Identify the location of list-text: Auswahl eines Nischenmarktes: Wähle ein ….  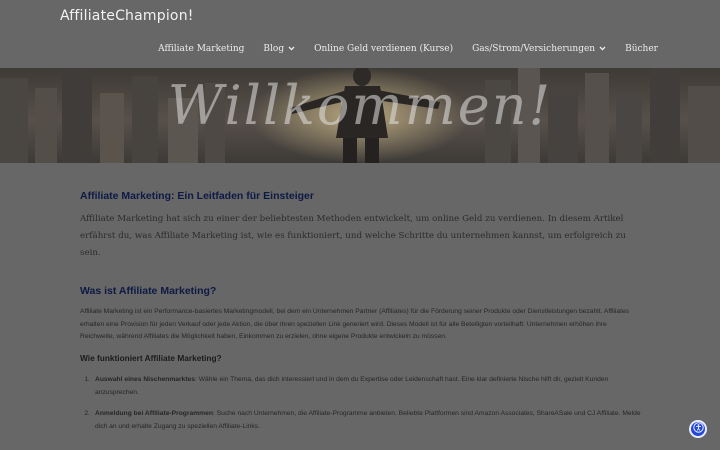
(370, 386).